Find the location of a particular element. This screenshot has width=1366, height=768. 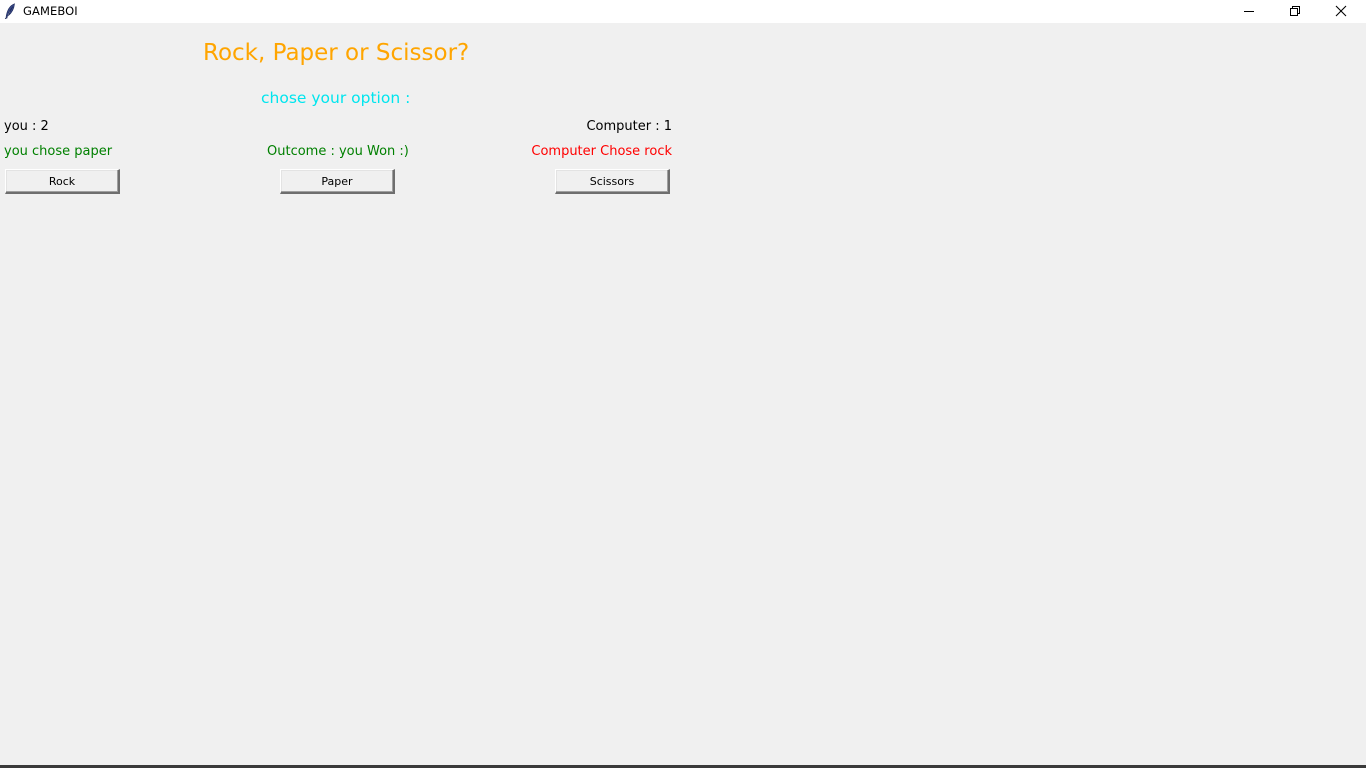

game-heading: Rock, Paper or Scissor? is located at coordinates (336, 53).